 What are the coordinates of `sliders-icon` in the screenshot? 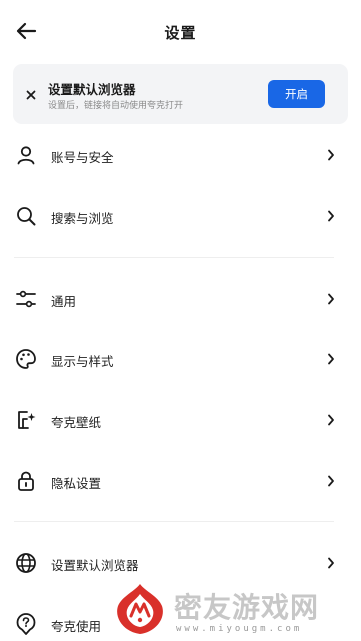 It's located at (26, 299).